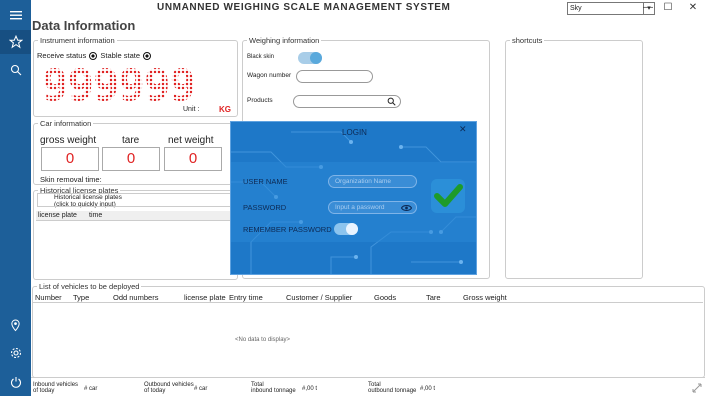 This screenshot has height=396, width=705. What do you see at coordinates (433, 297) in the screenshot?
I see `col-tare: Tare` at bounding box center [433, 297].